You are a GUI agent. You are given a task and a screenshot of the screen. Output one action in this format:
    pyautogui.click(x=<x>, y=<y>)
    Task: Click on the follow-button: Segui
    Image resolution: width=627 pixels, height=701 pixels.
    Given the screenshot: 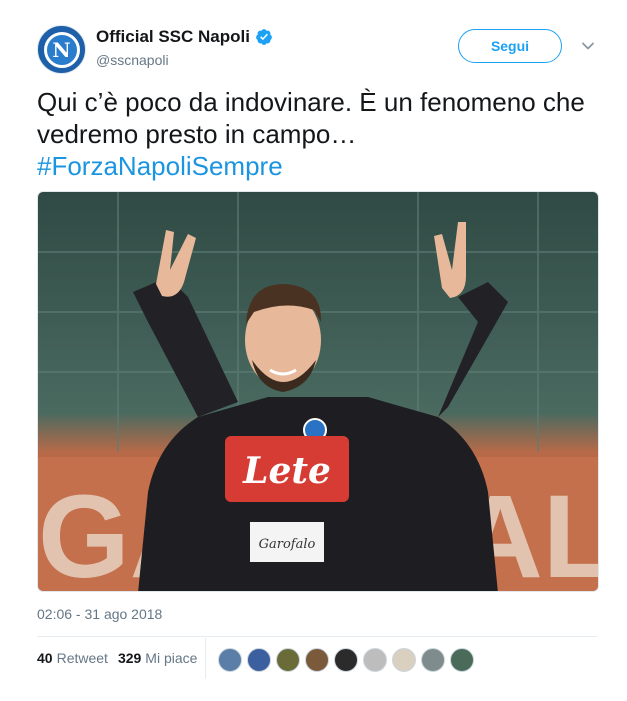 What is the action you would take?
    pyautogui.click(x=510, y=46)
    